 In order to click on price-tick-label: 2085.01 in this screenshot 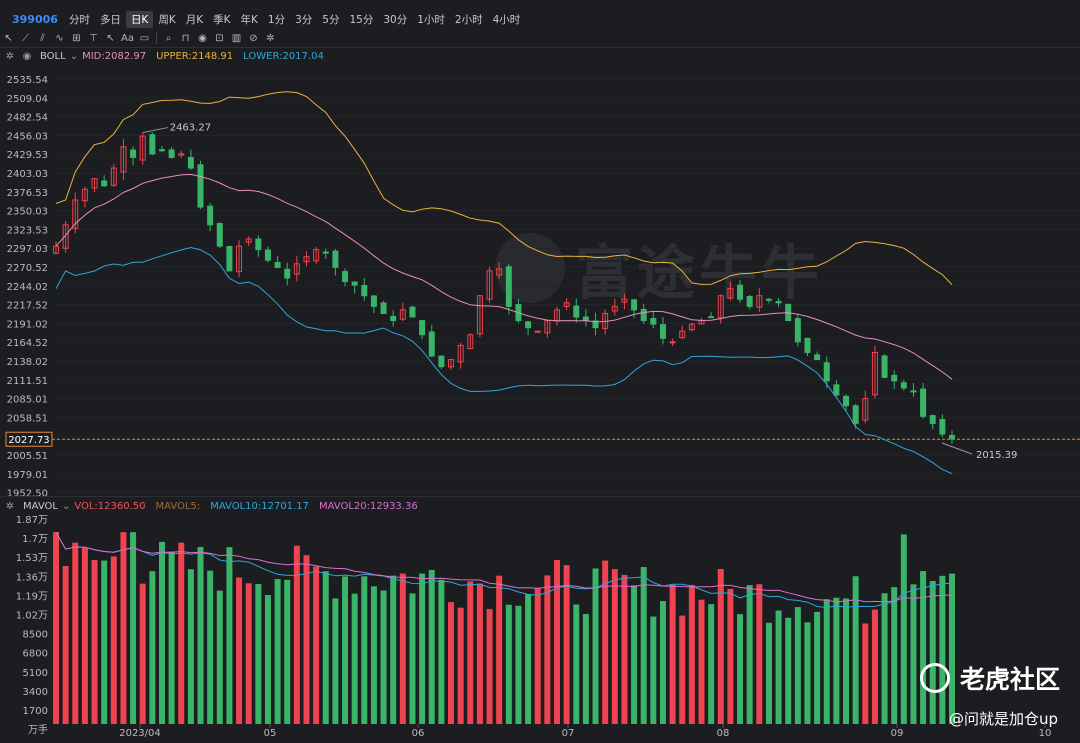, I will do `click(27, 400)`.